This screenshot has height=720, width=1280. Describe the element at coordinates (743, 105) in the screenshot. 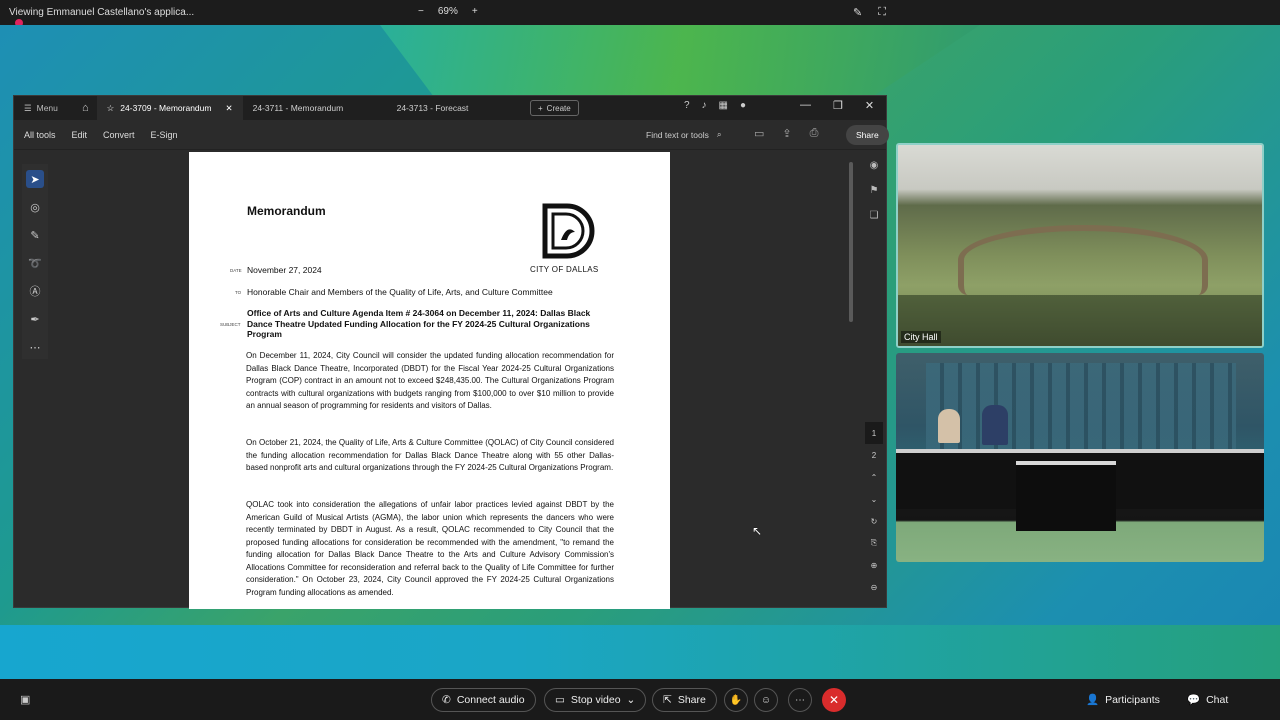

I see `profile-icon: ●` at that location.